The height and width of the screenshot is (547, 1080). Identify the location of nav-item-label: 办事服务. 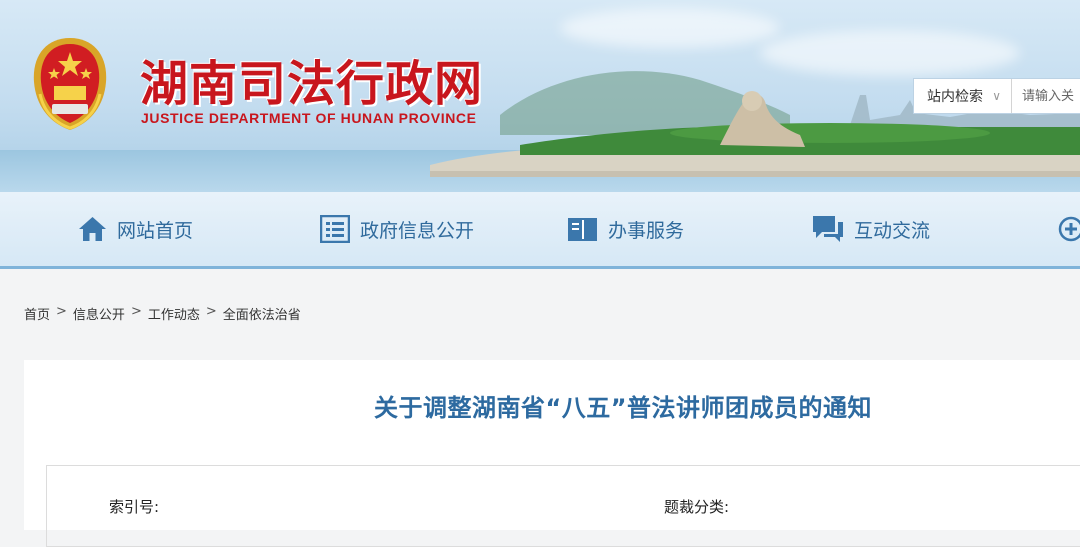
(646, 230).